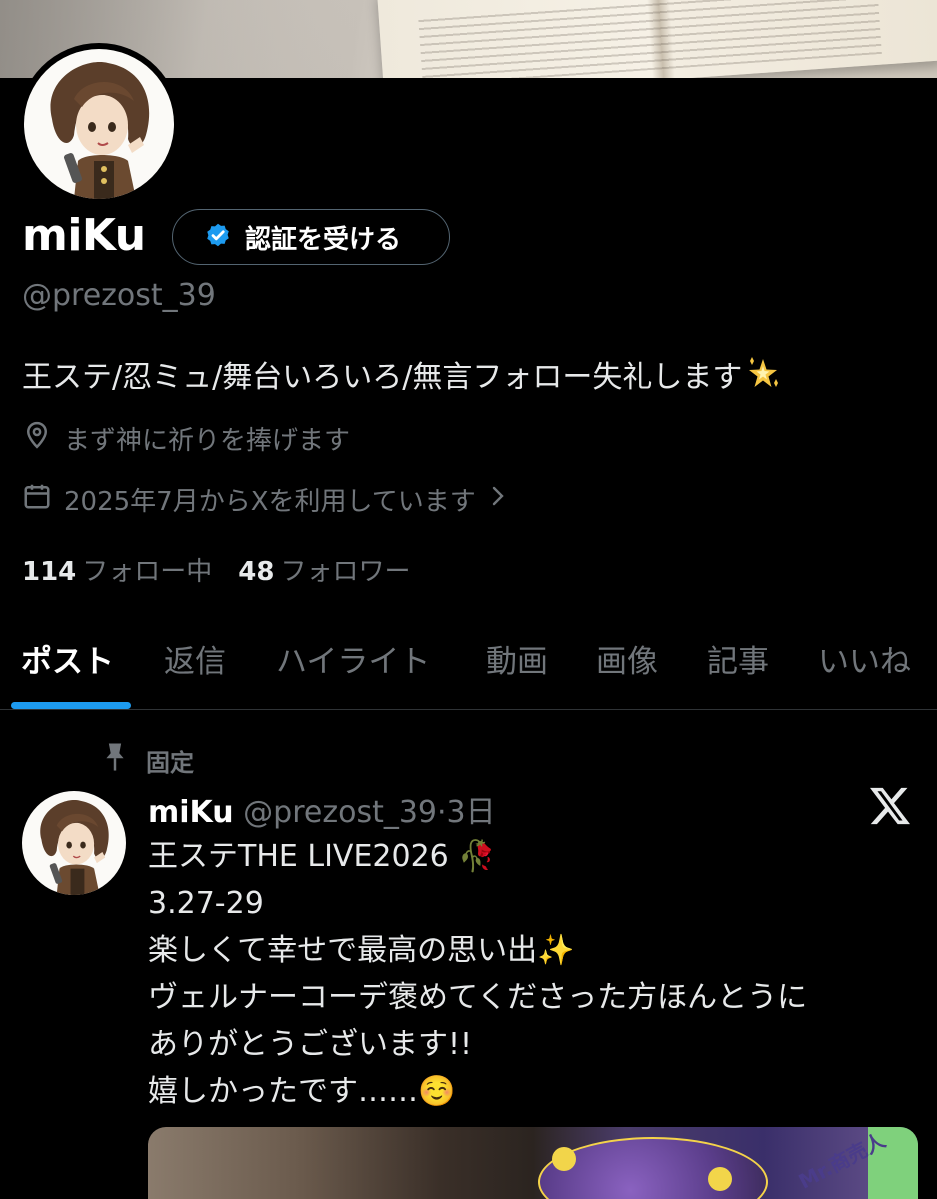 This screenshot has height=1199, width=937. What do you see at coordinates (256, 572) in the screenshot?
I see `followers-count: 48` at bounding box center [256, 572].